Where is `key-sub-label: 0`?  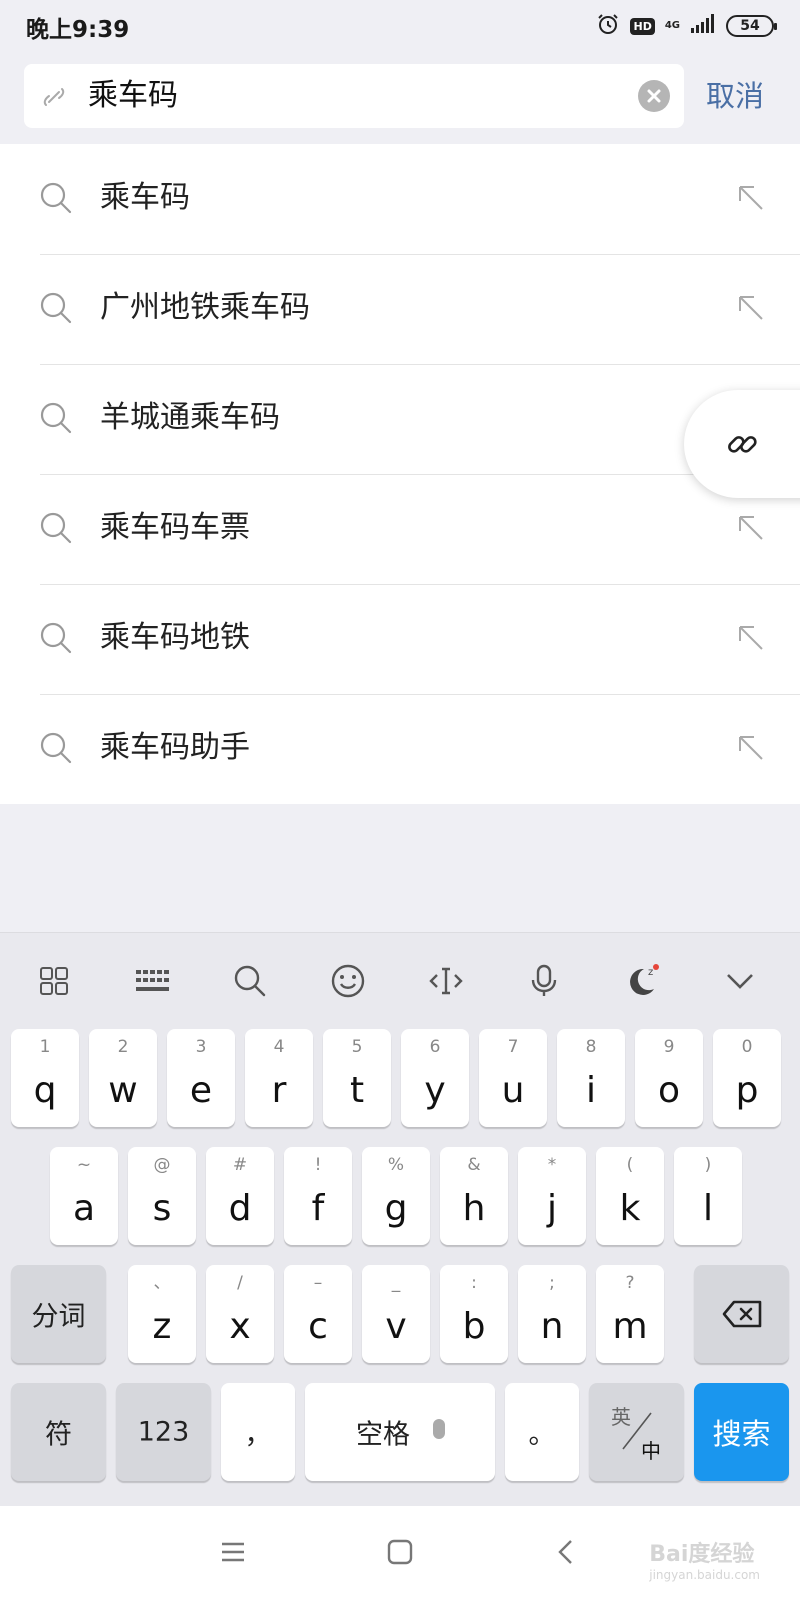 key-sub-label: 0 is located at coordinates (747, 1047).